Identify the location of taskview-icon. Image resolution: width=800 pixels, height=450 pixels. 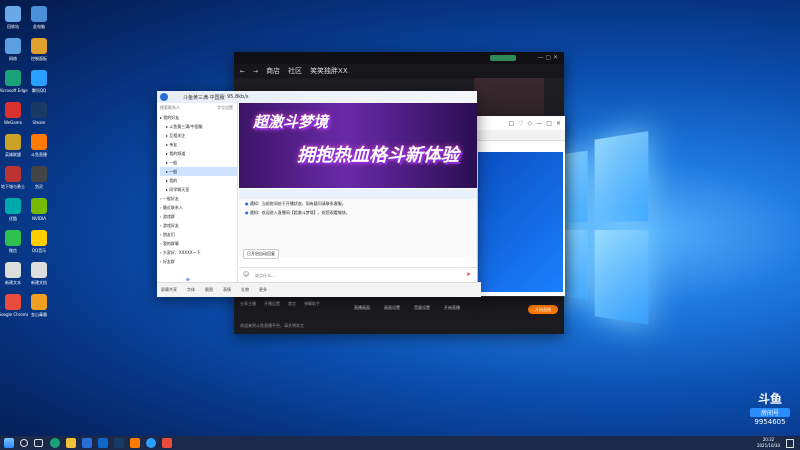
(38, 443).